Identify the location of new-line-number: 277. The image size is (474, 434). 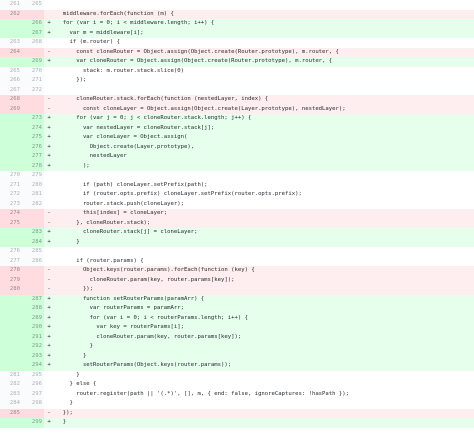
(33, 157).